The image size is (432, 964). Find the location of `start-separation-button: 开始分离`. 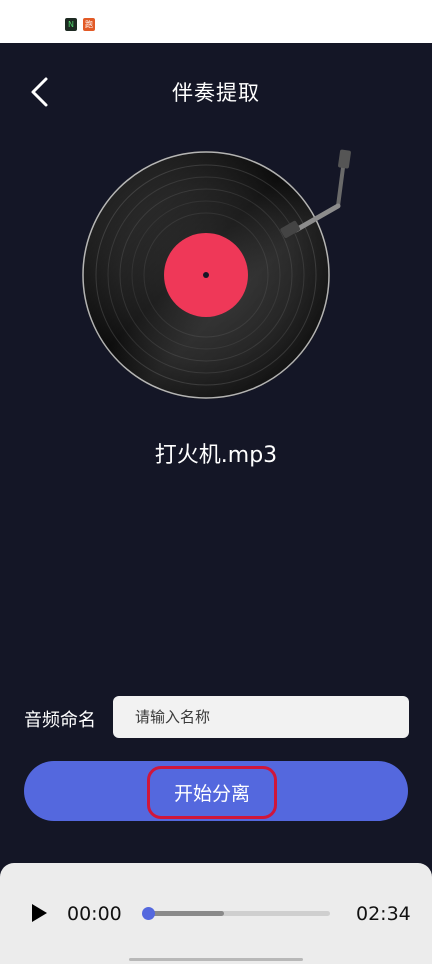

start-separation-button: 开始分离 is located at coordinates (216, 791).